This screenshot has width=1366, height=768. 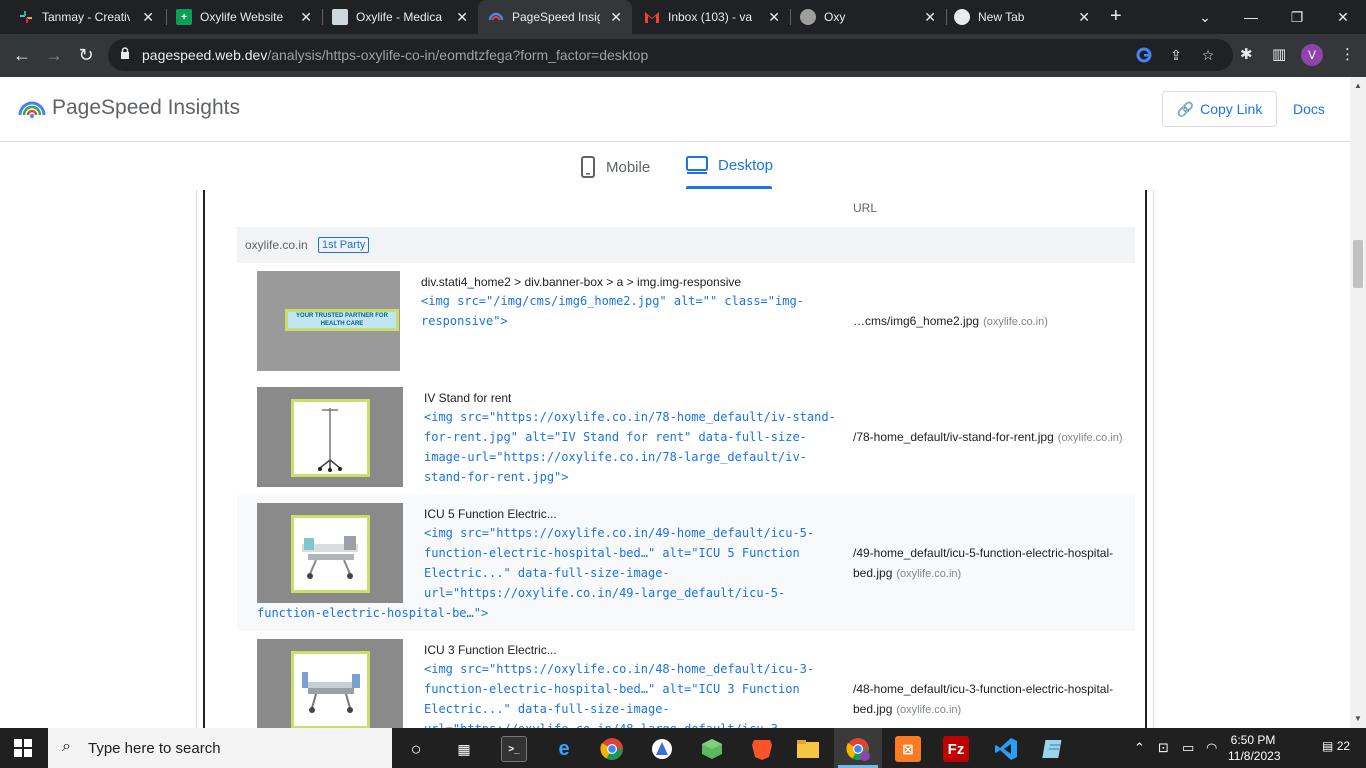 What do you see at coordinates (1054, 749) in the screenshot?
I see `notepad-icon` at bounding box center [1054, 749].